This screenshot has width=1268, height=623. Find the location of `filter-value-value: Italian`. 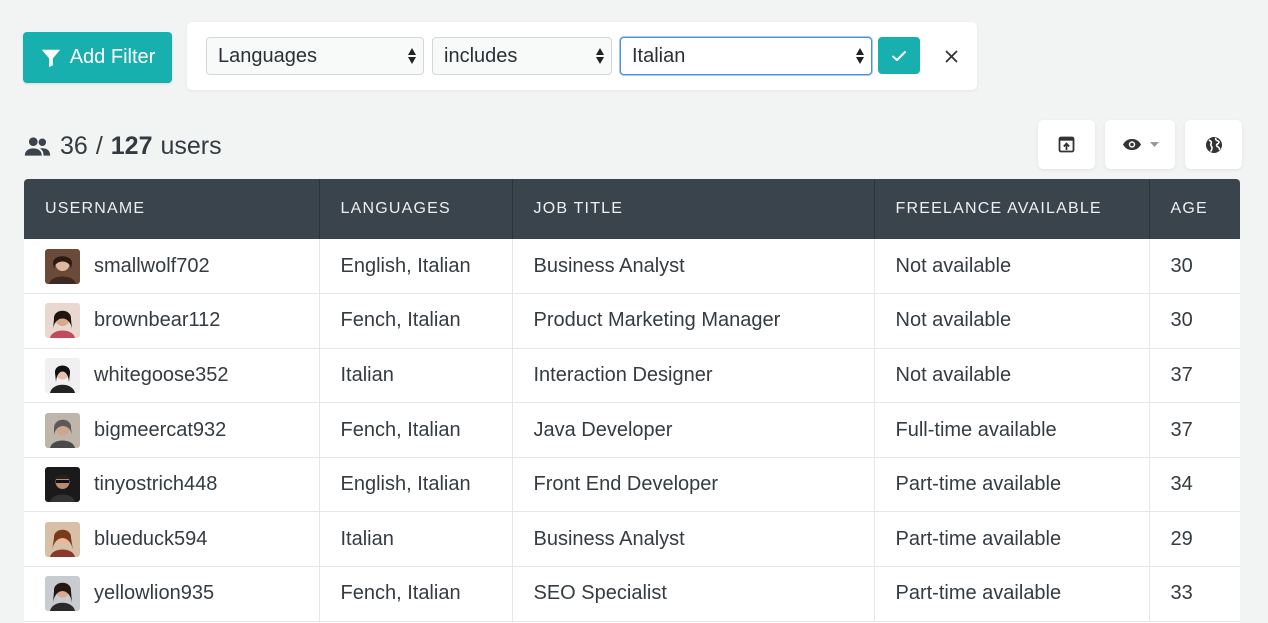

filter-value-value: Italian is located at coordinates (659, 55).